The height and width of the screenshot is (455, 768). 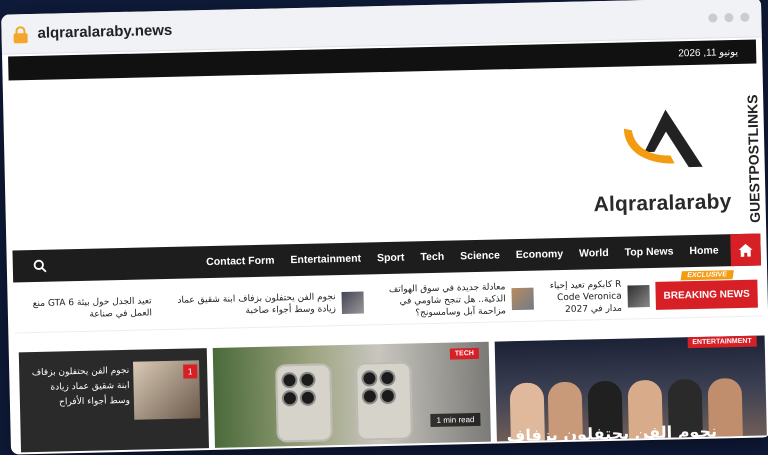 I want to click on nav-tech: Tech, so click(x=432, y=257).